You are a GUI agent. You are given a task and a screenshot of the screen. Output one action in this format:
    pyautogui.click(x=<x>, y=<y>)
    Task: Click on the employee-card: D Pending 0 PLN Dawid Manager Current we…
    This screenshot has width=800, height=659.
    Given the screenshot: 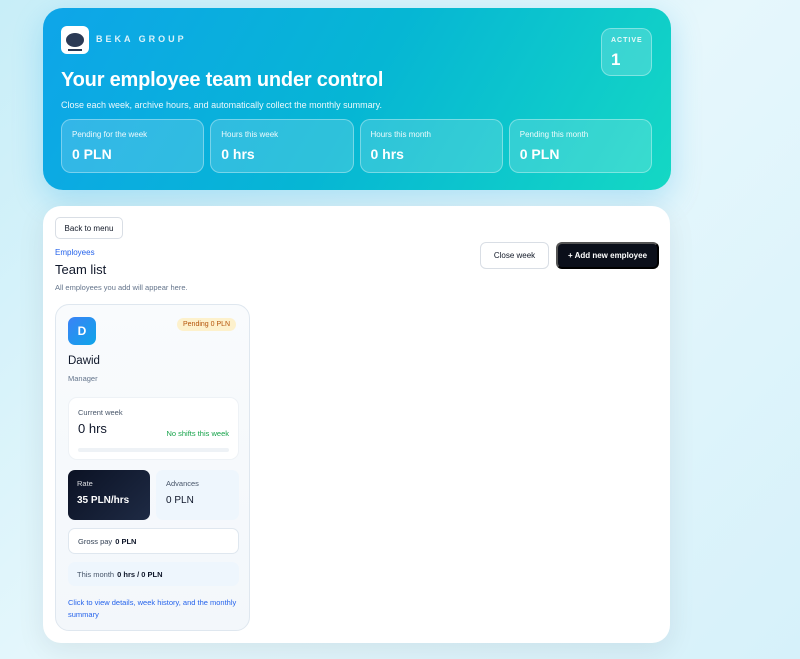 What is the action you would take?
    pyautogui.click(x=152, y=467)
    